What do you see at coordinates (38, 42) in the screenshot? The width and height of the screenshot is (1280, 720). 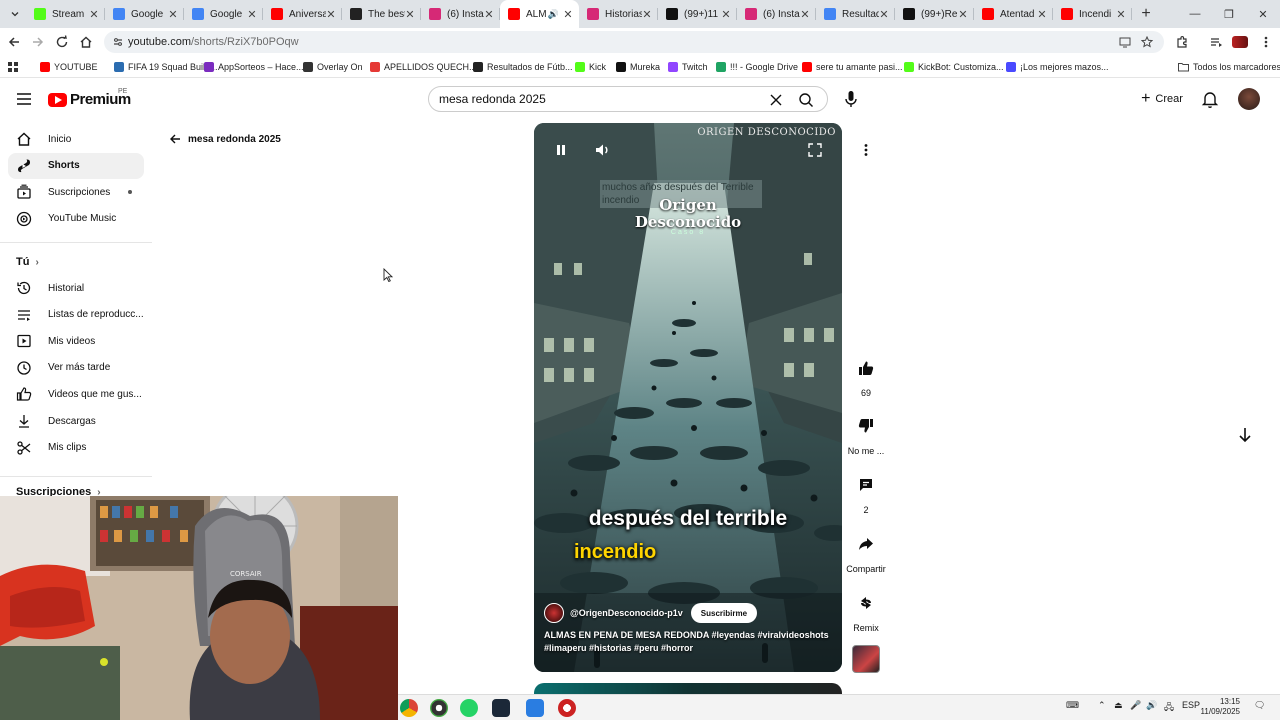 I see `forward-button` at bounding box center [38, 42].